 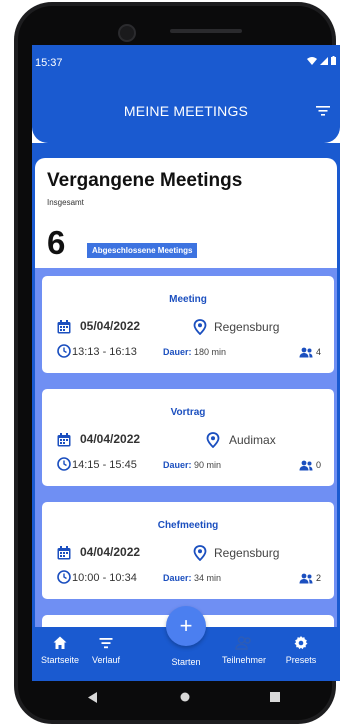 What do you see at coordinates (170, 697) in the screenshot?
I see `system-navigation-bar` at bounding box center [170, 697].